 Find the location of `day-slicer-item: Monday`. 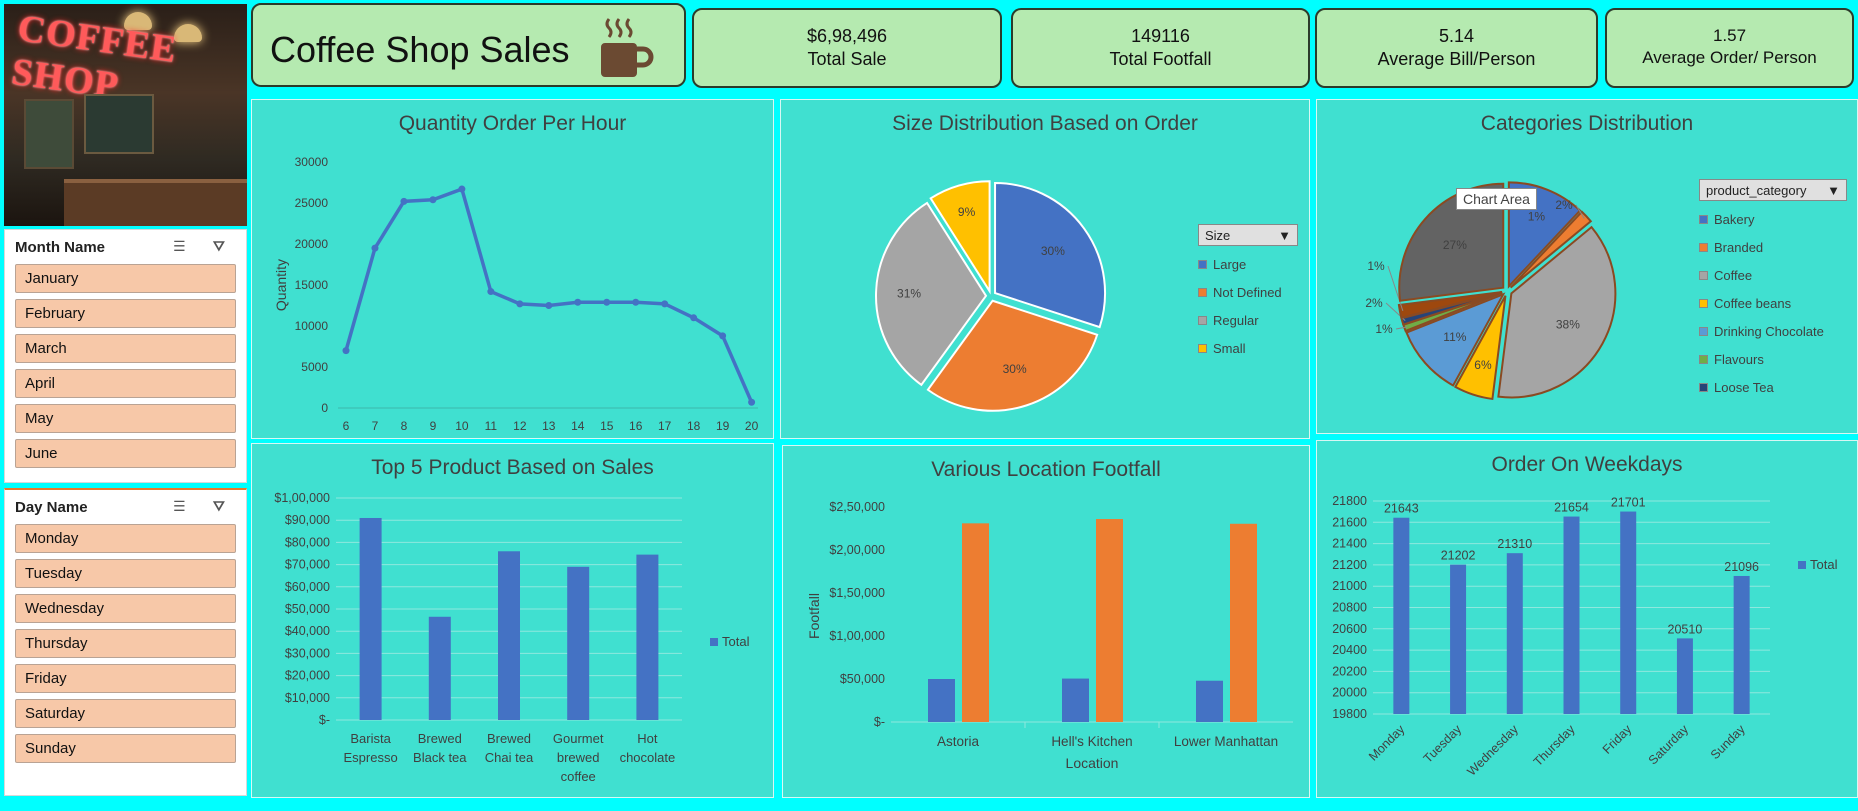

day-slicer-item: Monday is located at coordinates (125, 538).